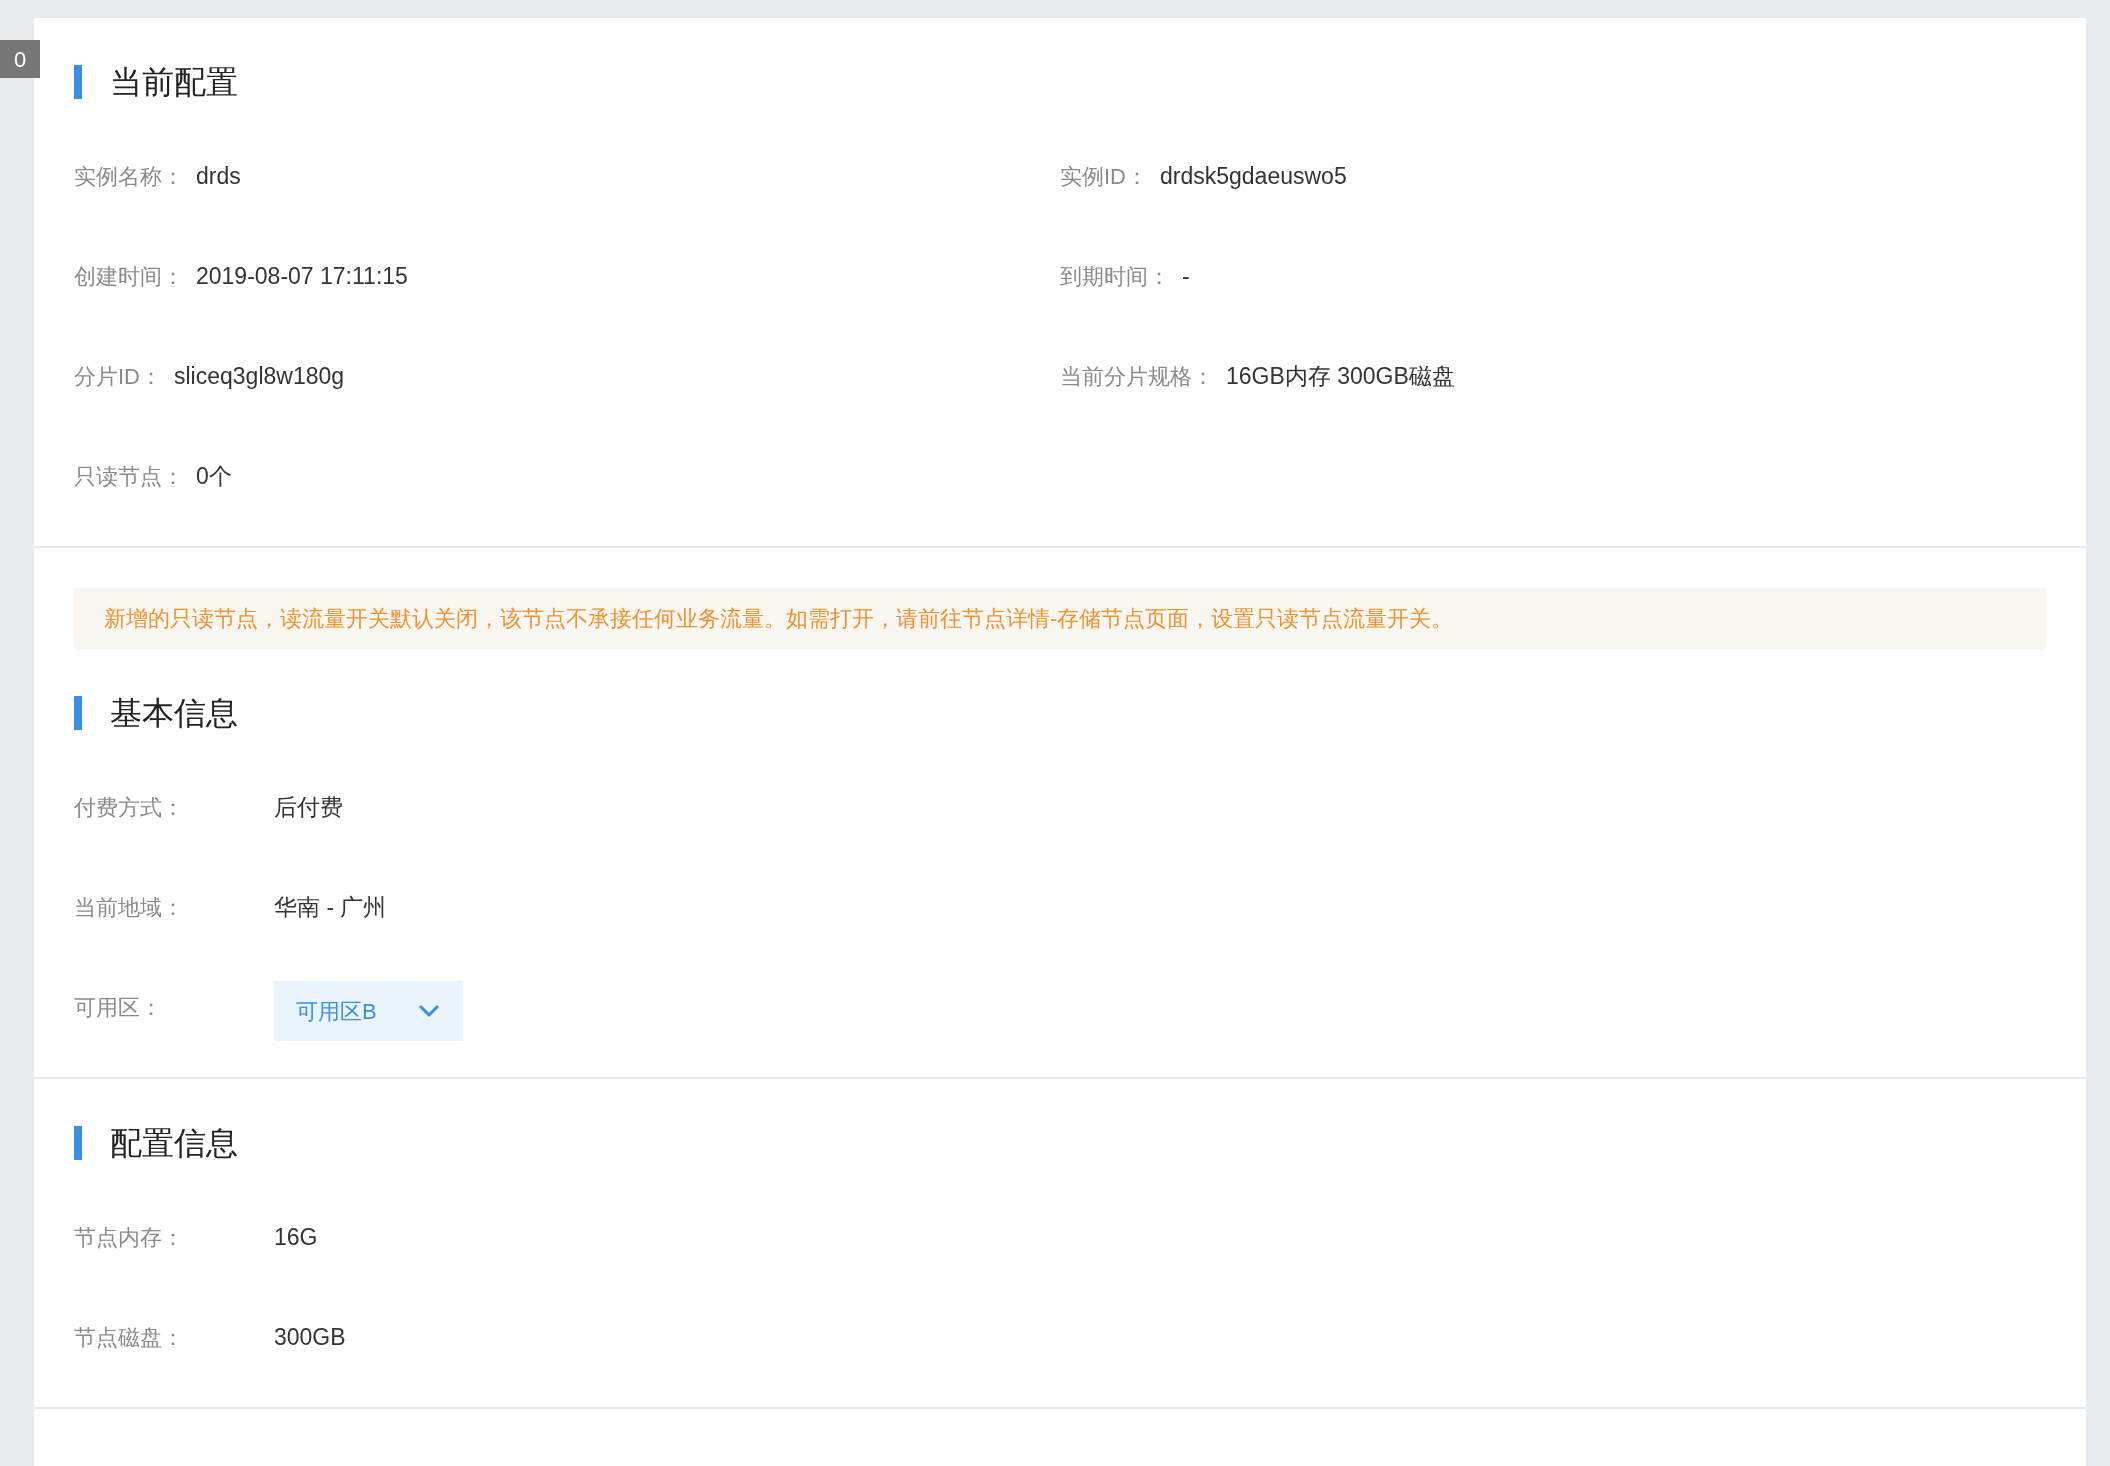 The height and width of the screenshot is (1466, 2110). I want to click on field-value: 华南 - 广州, so click(330, 907).